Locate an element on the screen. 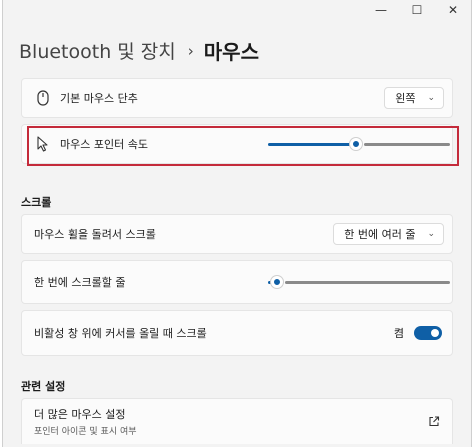  inactive-scroll-toggle is located at coordinates (428, 333).